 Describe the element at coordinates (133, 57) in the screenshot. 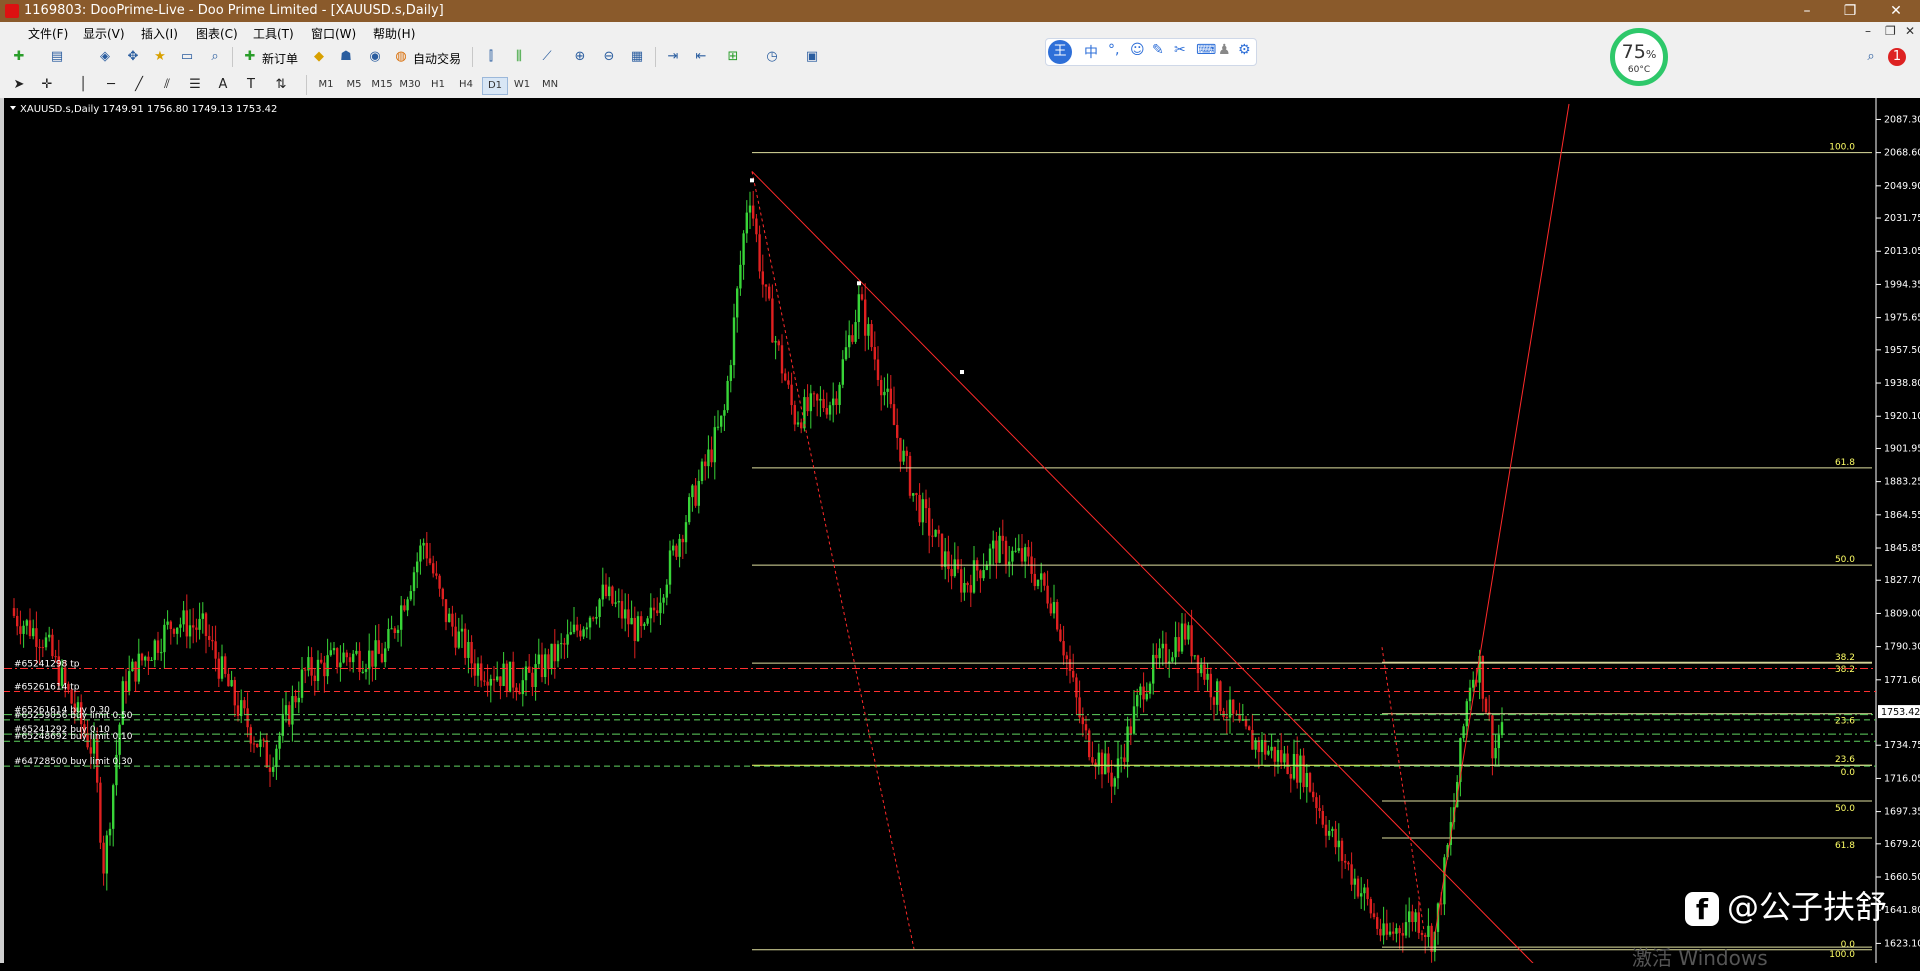

I see `data-window-icon: ✥` at that location.